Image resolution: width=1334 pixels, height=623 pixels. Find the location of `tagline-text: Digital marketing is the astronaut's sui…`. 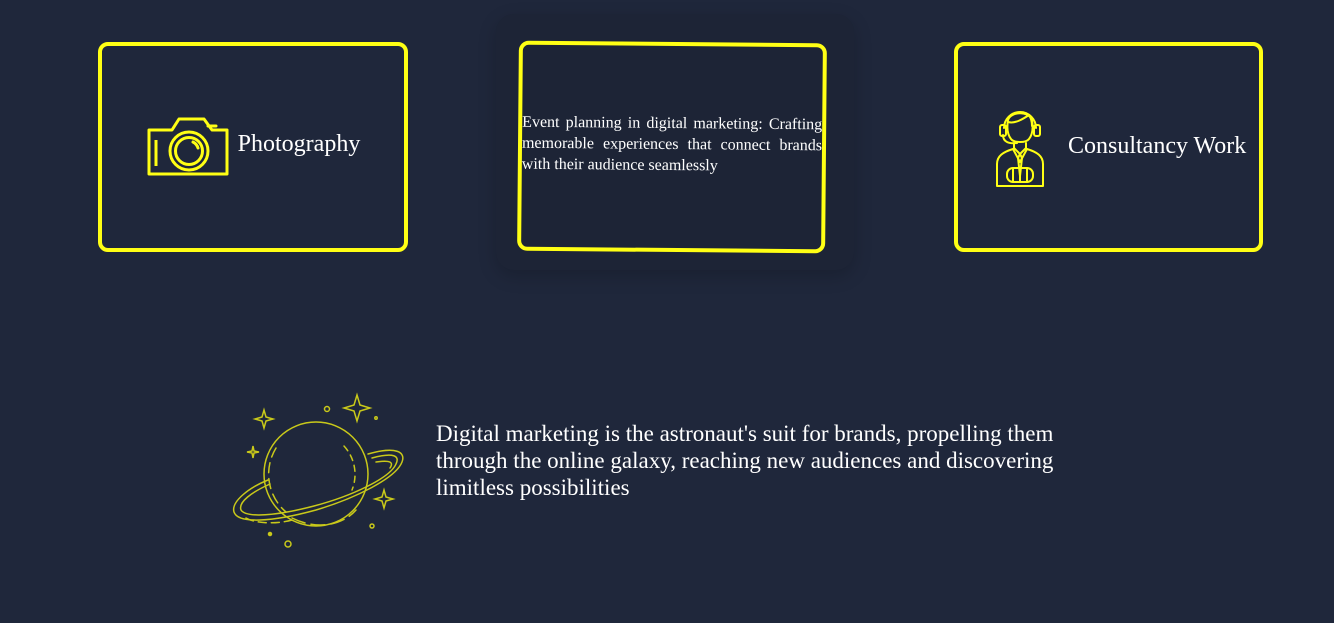

tagline-text: Digital marketing is the astronaut's sui… is located at coordinates (745, 460).